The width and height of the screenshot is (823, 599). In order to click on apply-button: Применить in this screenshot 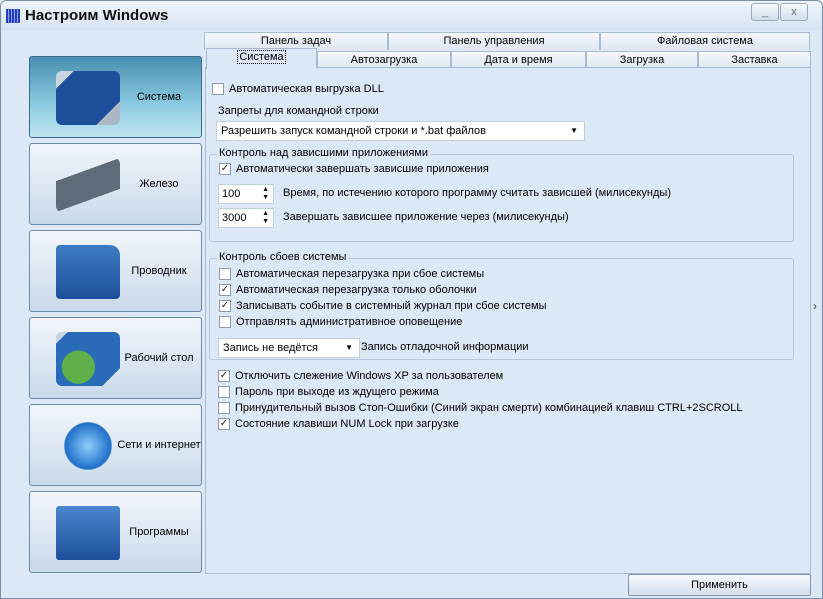, I will do `click(719, 585)`.